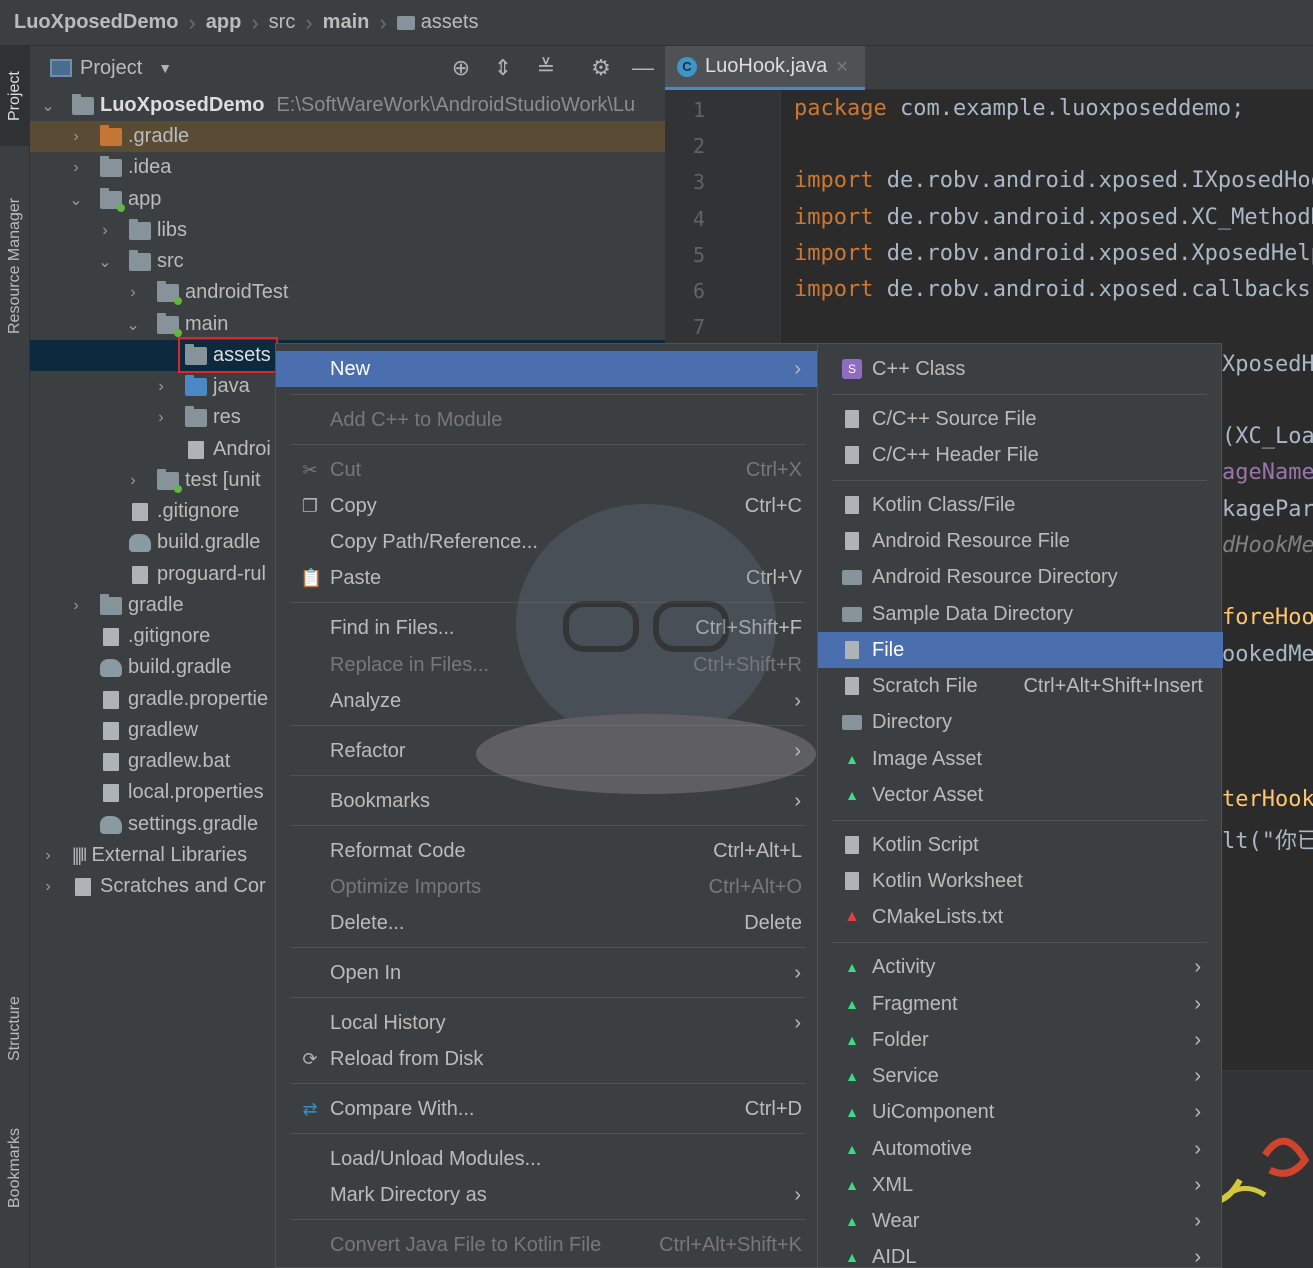 The image size is (1313, 1268). Describe the element at coordinates (347, 199) in the screenshot. I see `tree-item-app: ⌄ app` at that location.